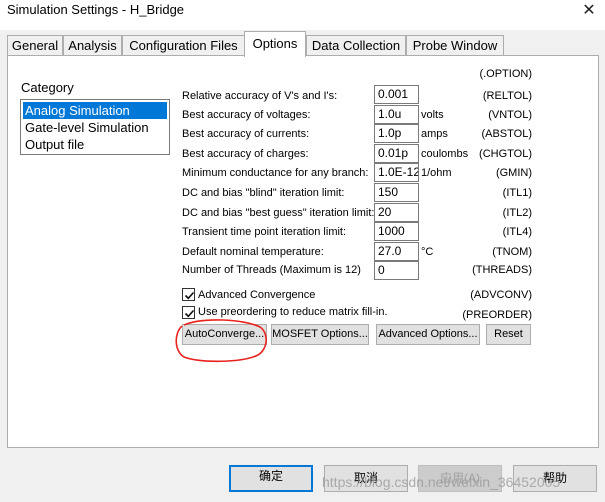 The height and width of the screenshot is (502, 605). Describe the element at coordinates (271, 478) in the screenshot. I see `ok-button: 确定` at that location.